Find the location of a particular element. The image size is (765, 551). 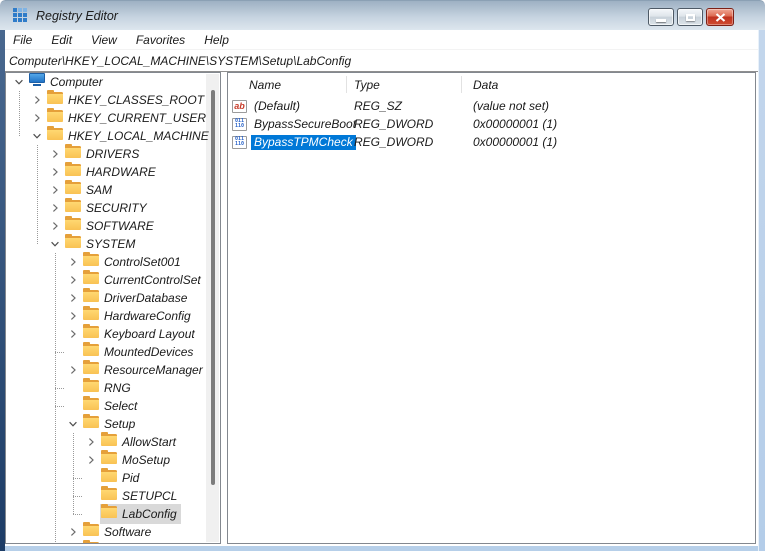

value-name-cell: ab (Default) is located at coordinates (267, 106).